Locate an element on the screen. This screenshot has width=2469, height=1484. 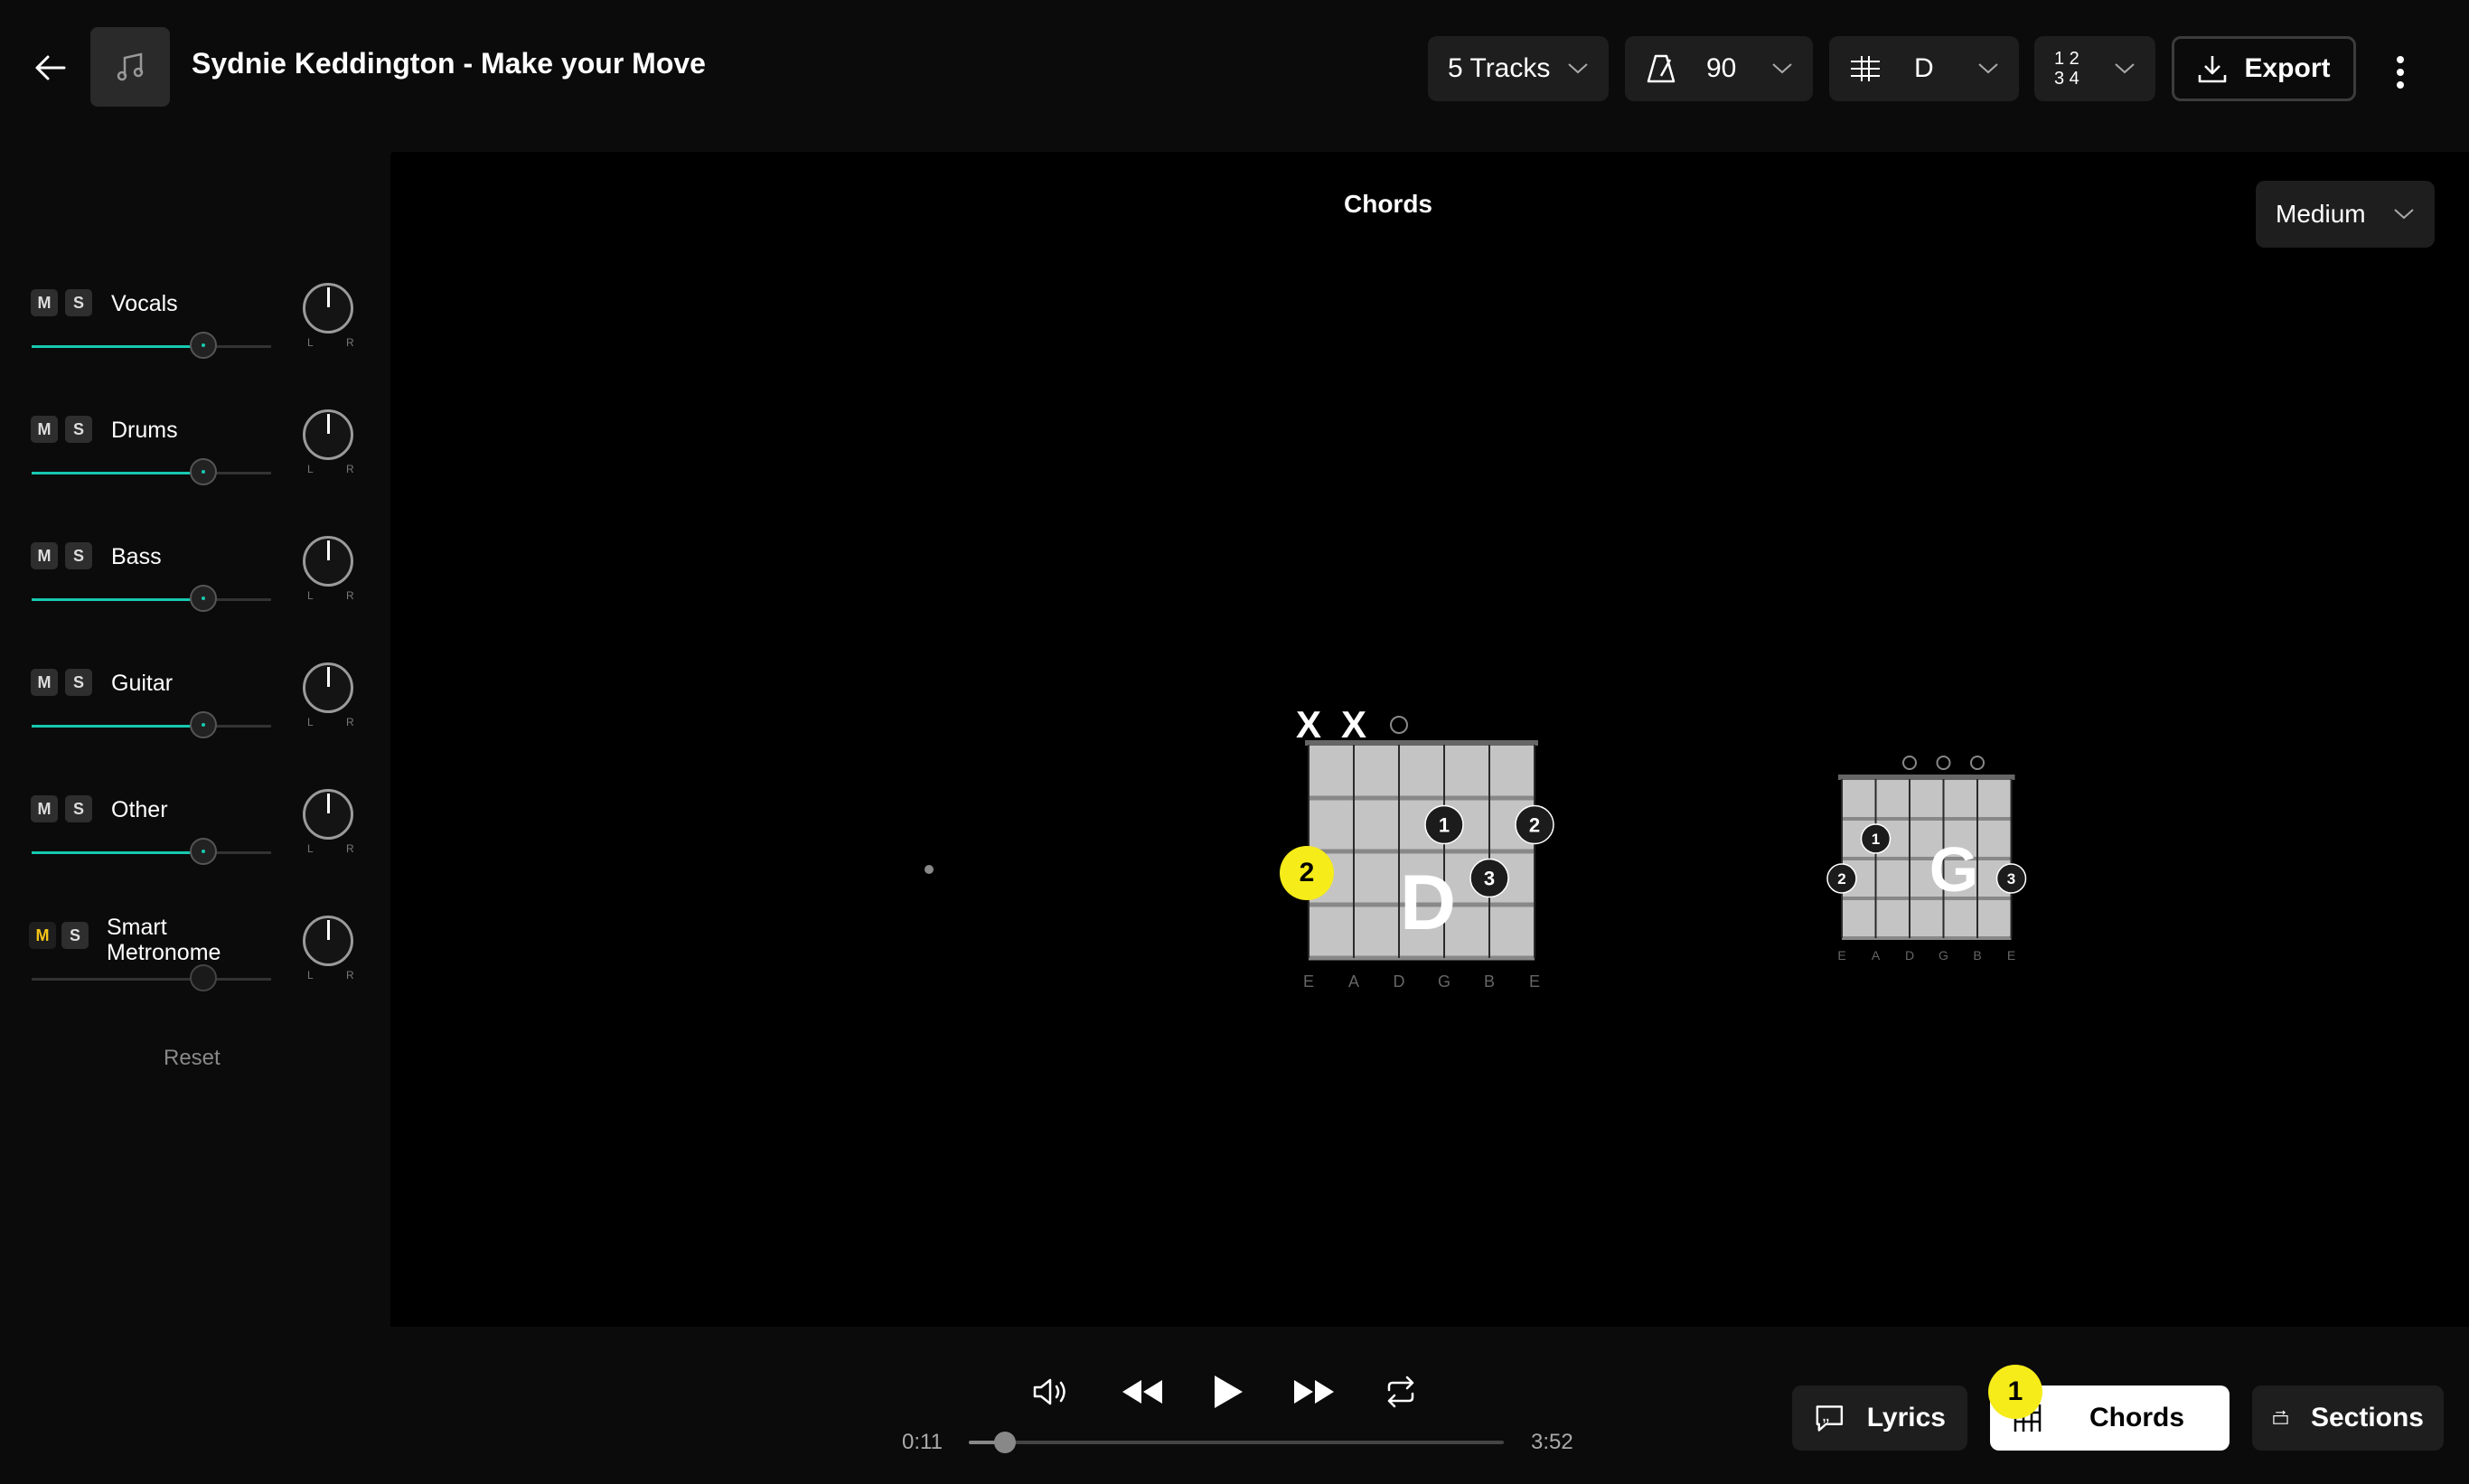
finger-number: 1 is located at coordinates (1444, 824).